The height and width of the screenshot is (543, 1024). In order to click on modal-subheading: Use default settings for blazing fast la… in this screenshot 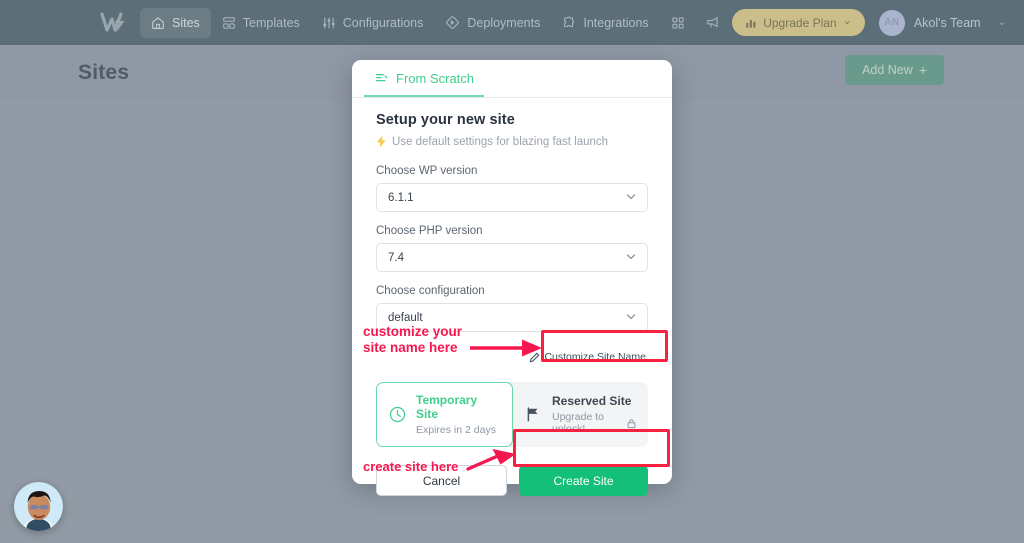, I will do `click(500, 141)`.